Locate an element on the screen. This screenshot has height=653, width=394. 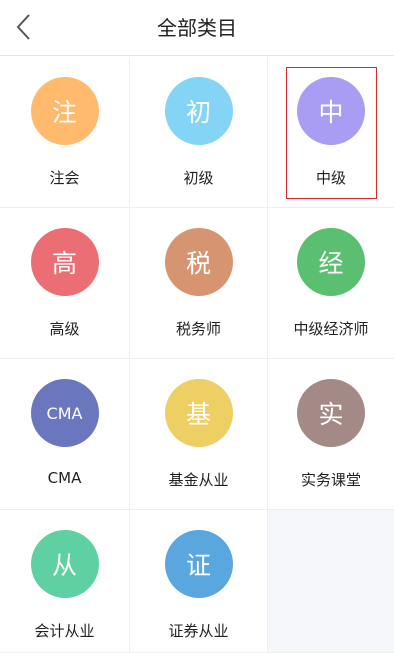
header-bar: 全部类目 is located at coordinates (197, 28).